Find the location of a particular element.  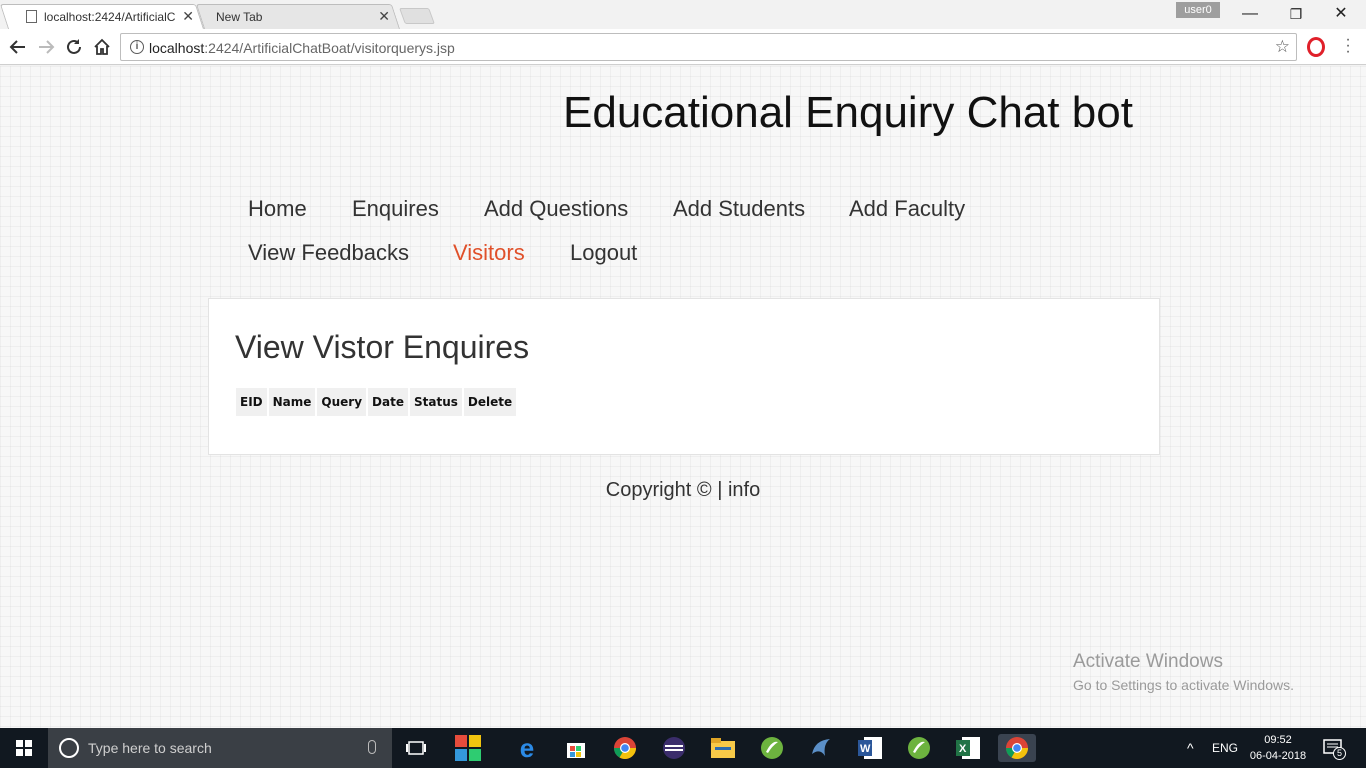

search-placeholder: Type here to search is located at coordinates (150, 748).